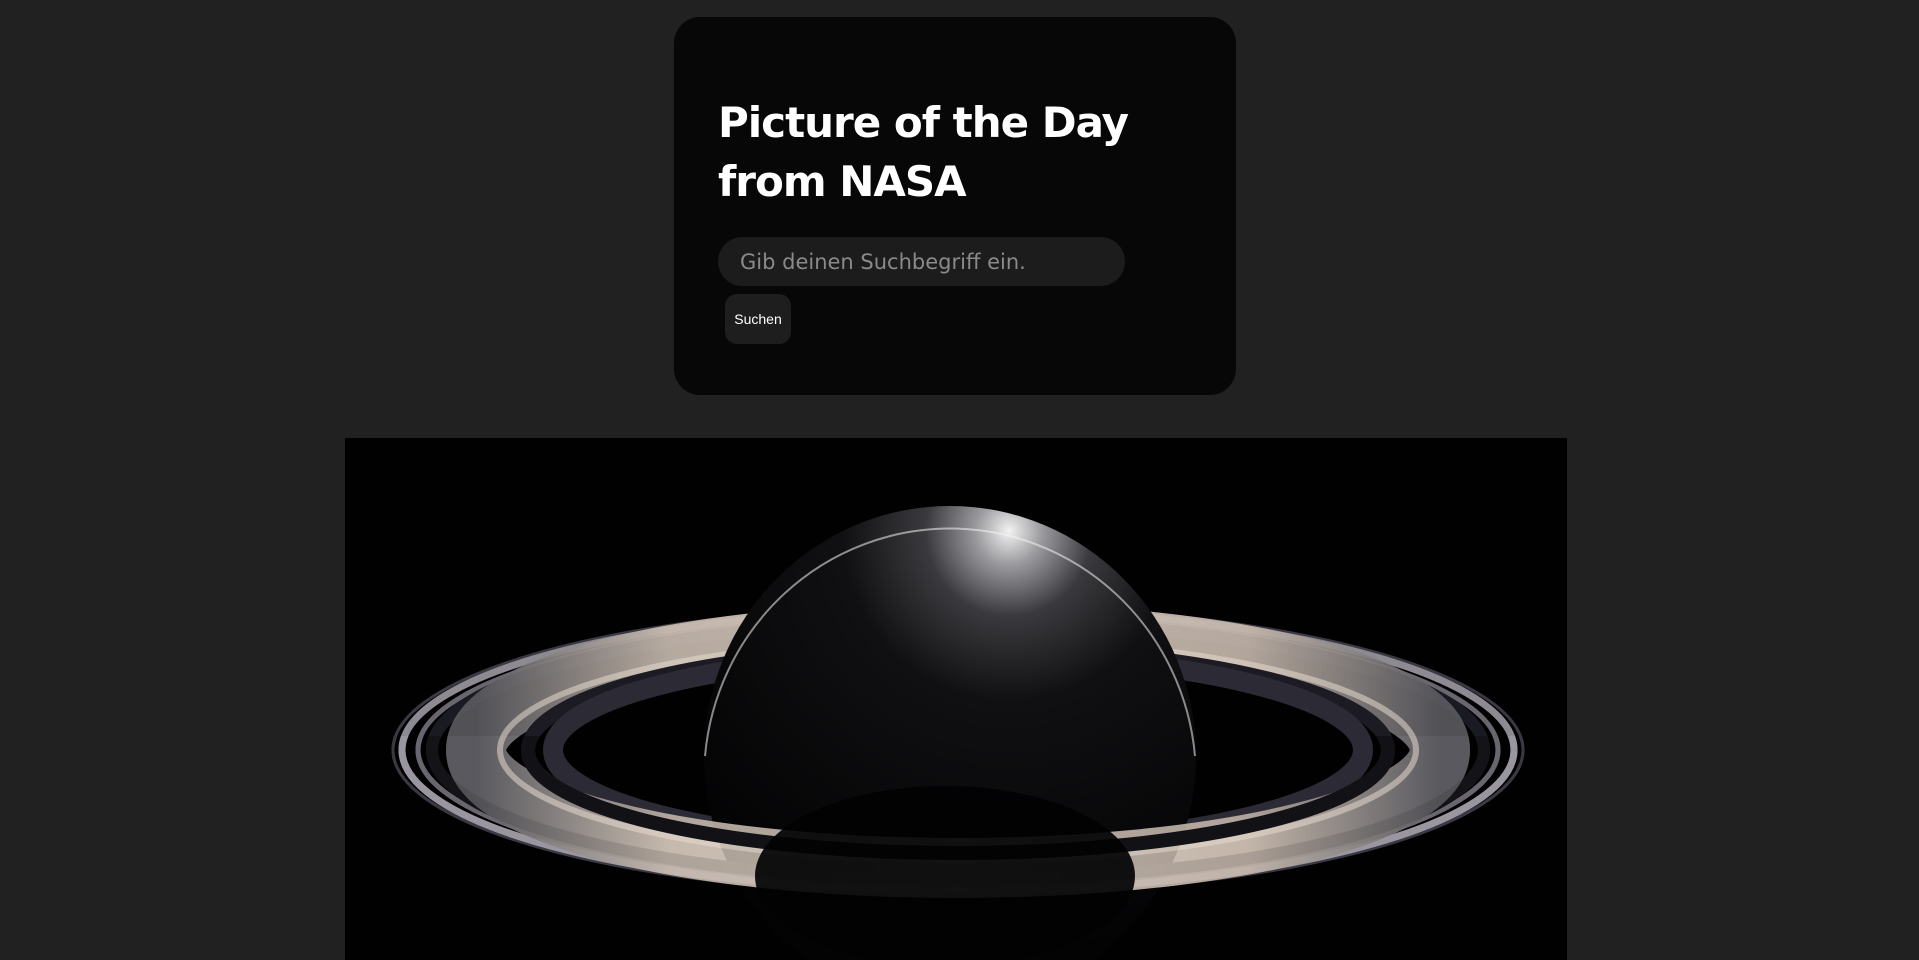  What do you see at coordinates (758, 319) in the screenshot?
I see `search-button: Suchen` at bounding box center [758, 319].